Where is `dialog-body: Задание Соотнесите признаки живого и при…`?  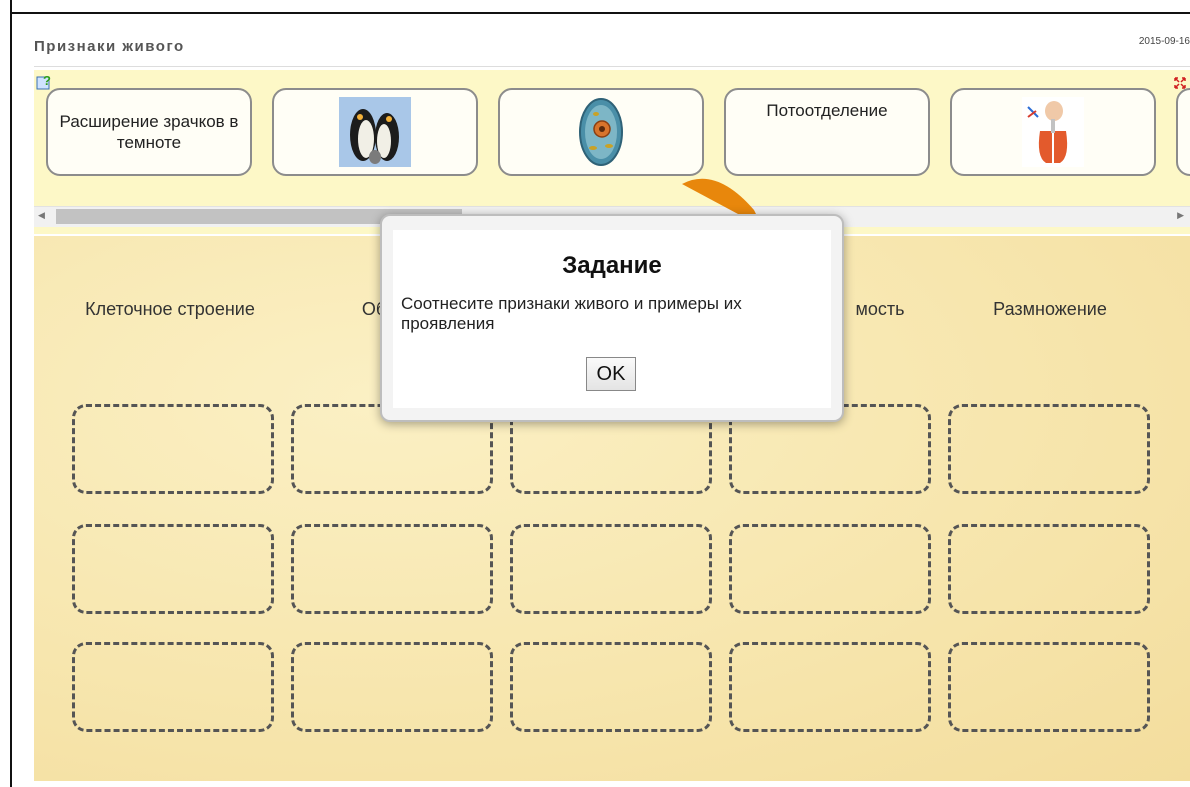
dialog-body: Задание Соотнесите признаки живого и при… is located at coordinates (612, 319).